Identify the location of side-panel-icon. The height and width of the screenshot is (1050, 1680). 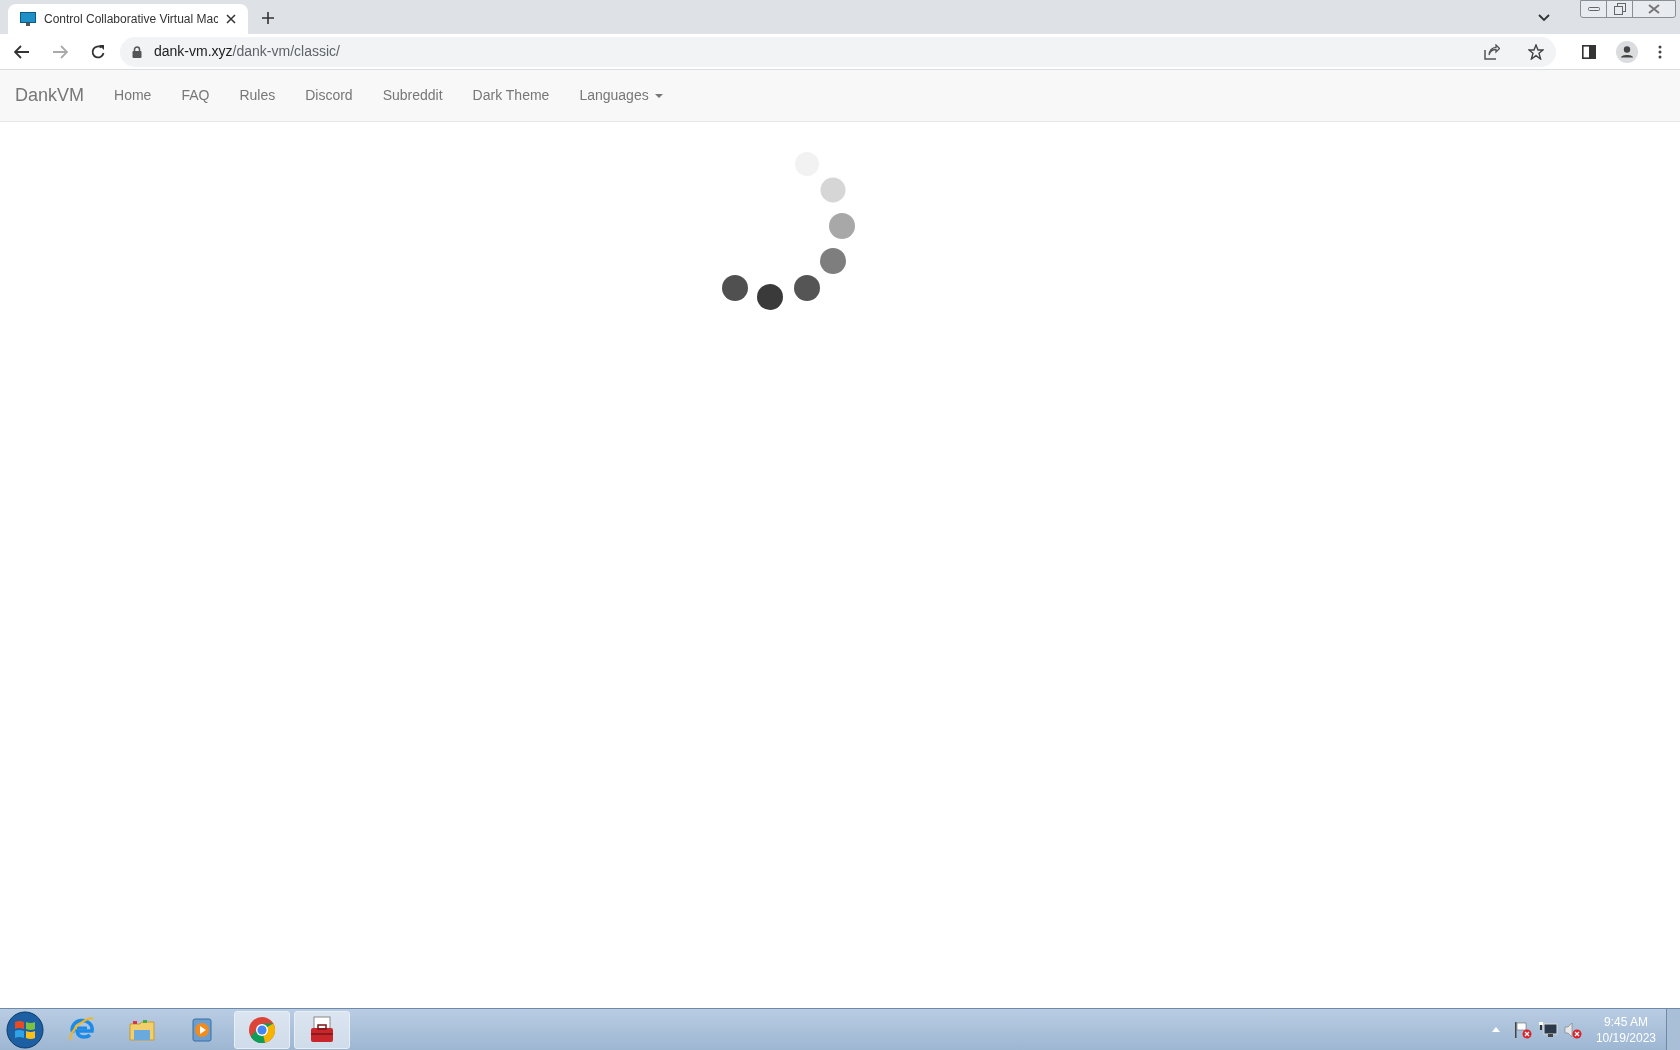
(1589, 51).